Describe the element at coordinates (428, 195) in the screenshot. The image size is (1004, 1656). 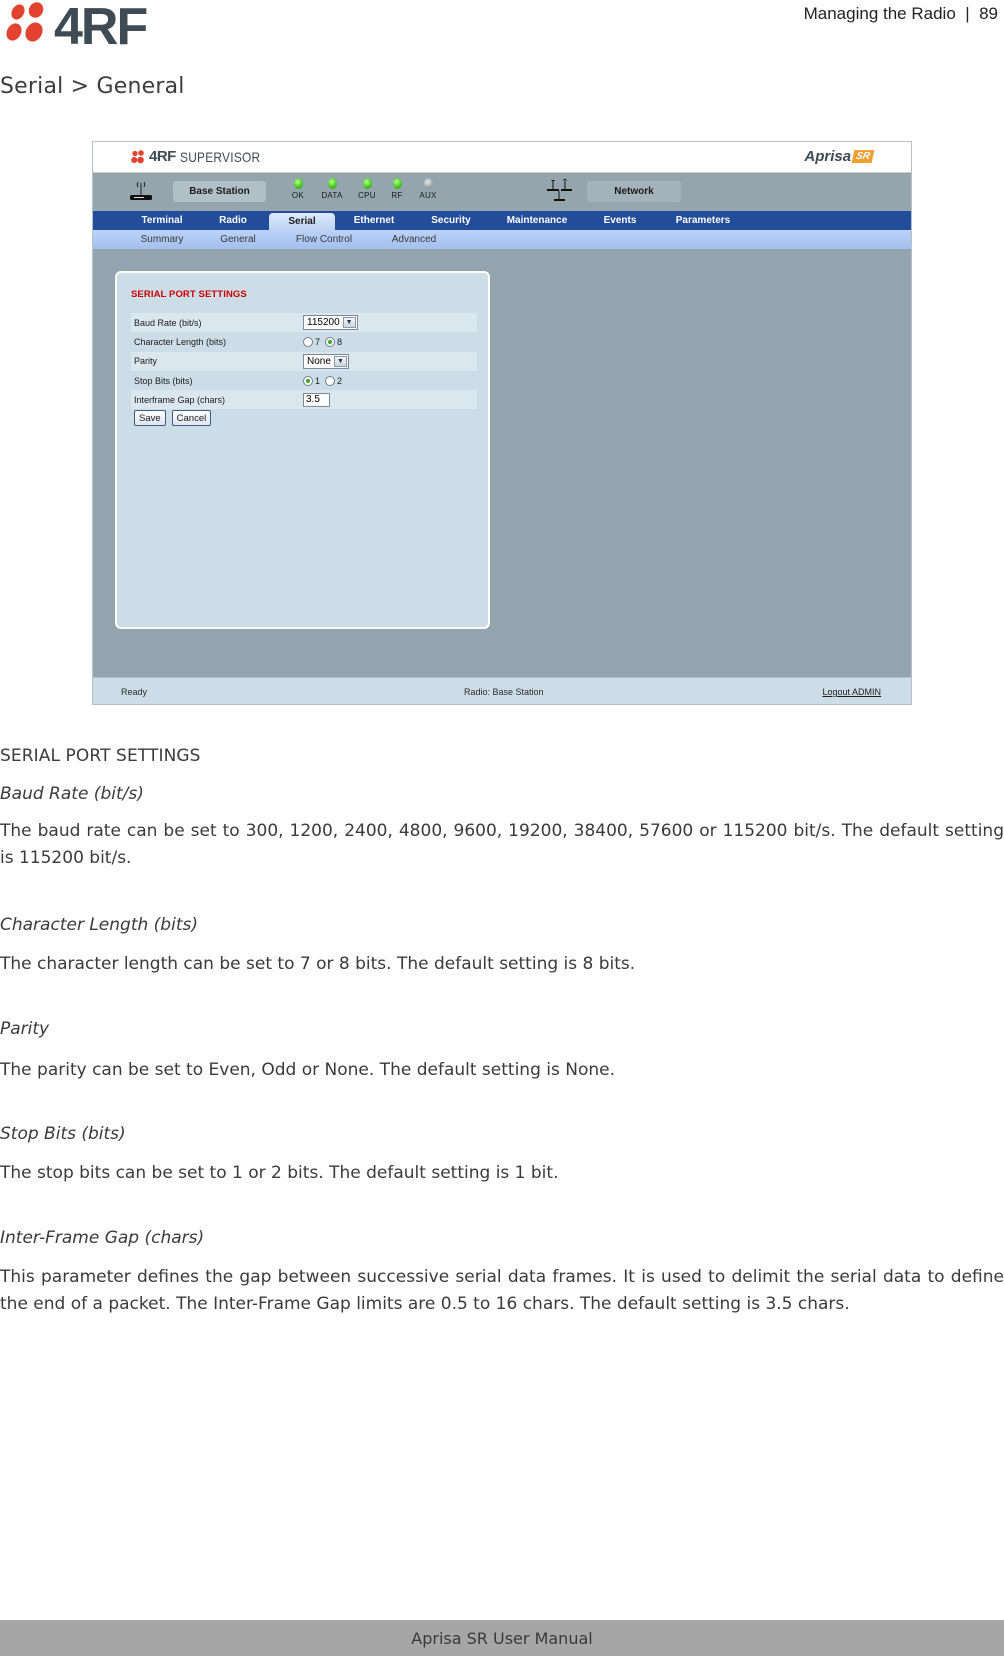
I see `led-label: AUX` at that location.